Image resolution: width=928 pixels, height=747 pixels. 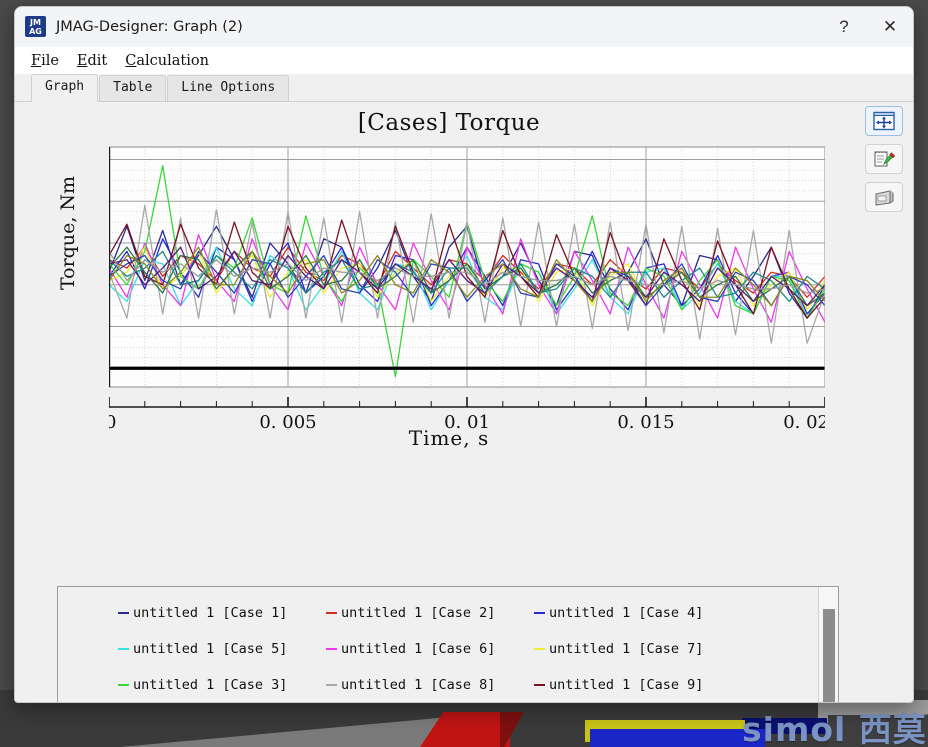 I want to click on legend-item: untitled 1 [Case 2], so click(x=430, y=613).